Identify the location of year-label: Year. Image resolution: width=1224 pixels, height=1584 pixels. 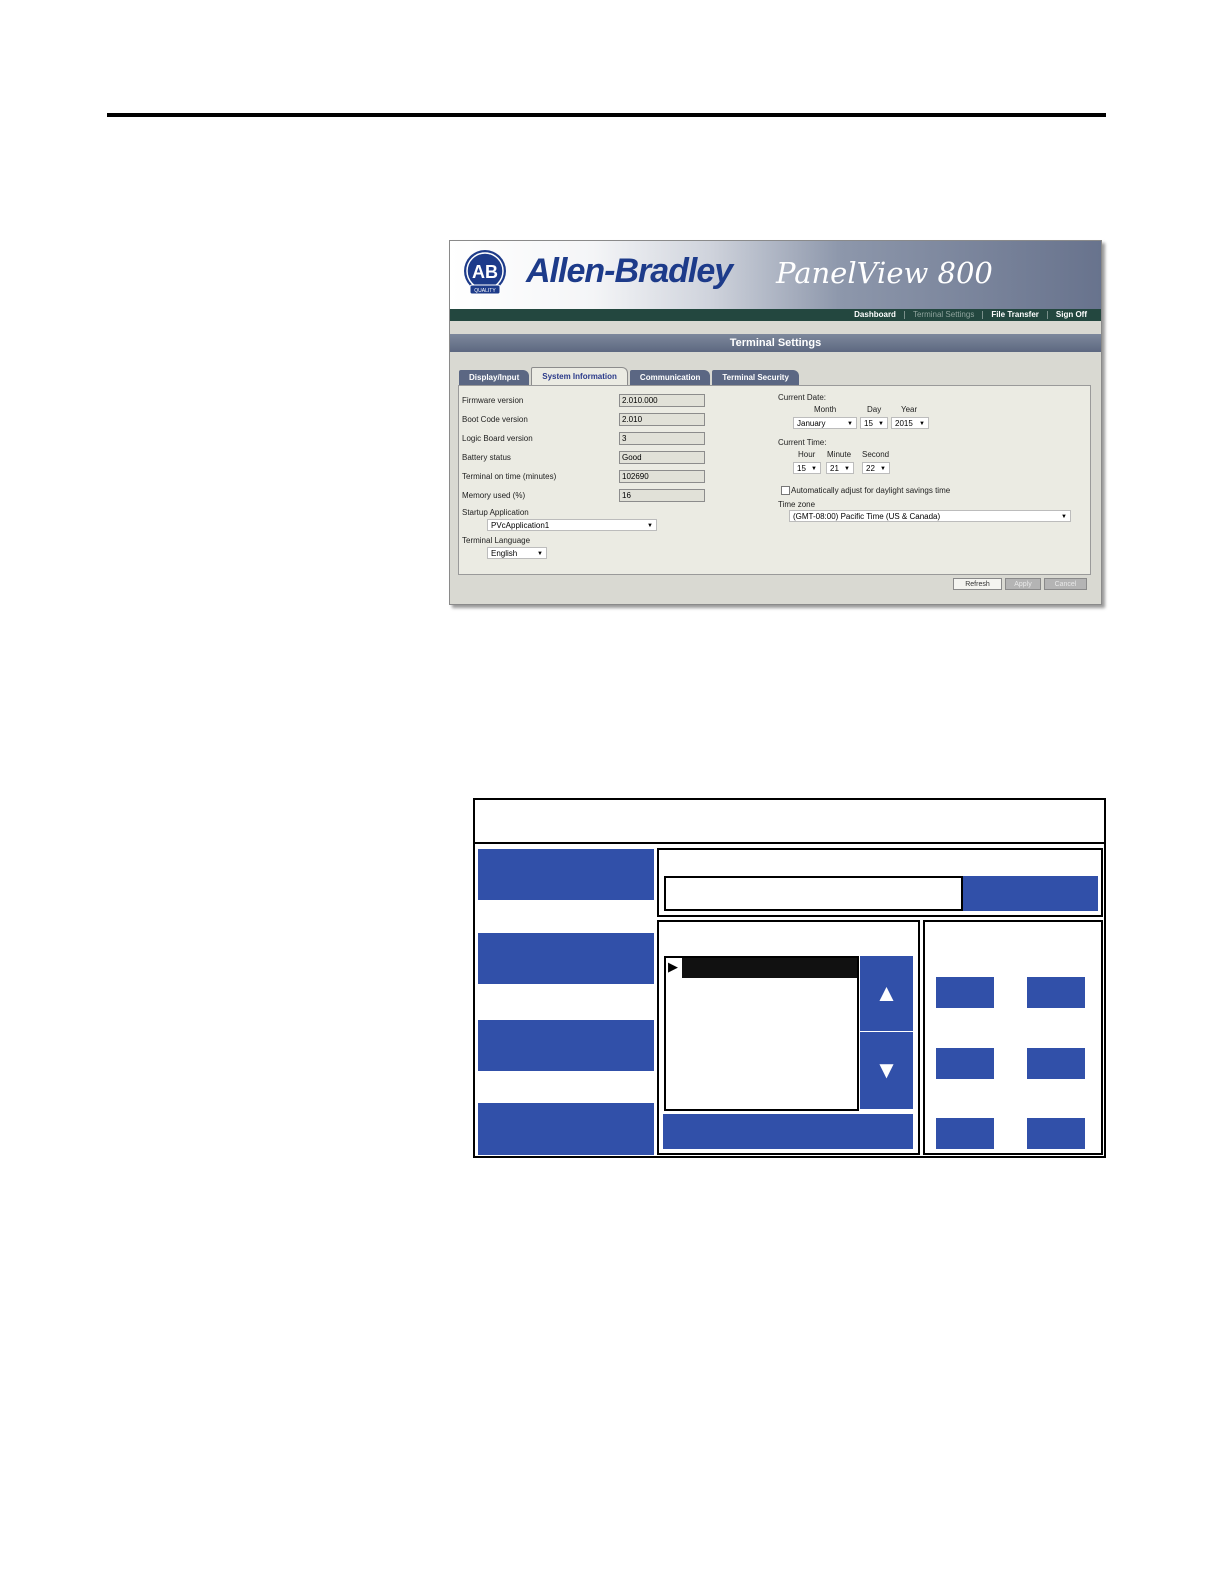
(909, 409).